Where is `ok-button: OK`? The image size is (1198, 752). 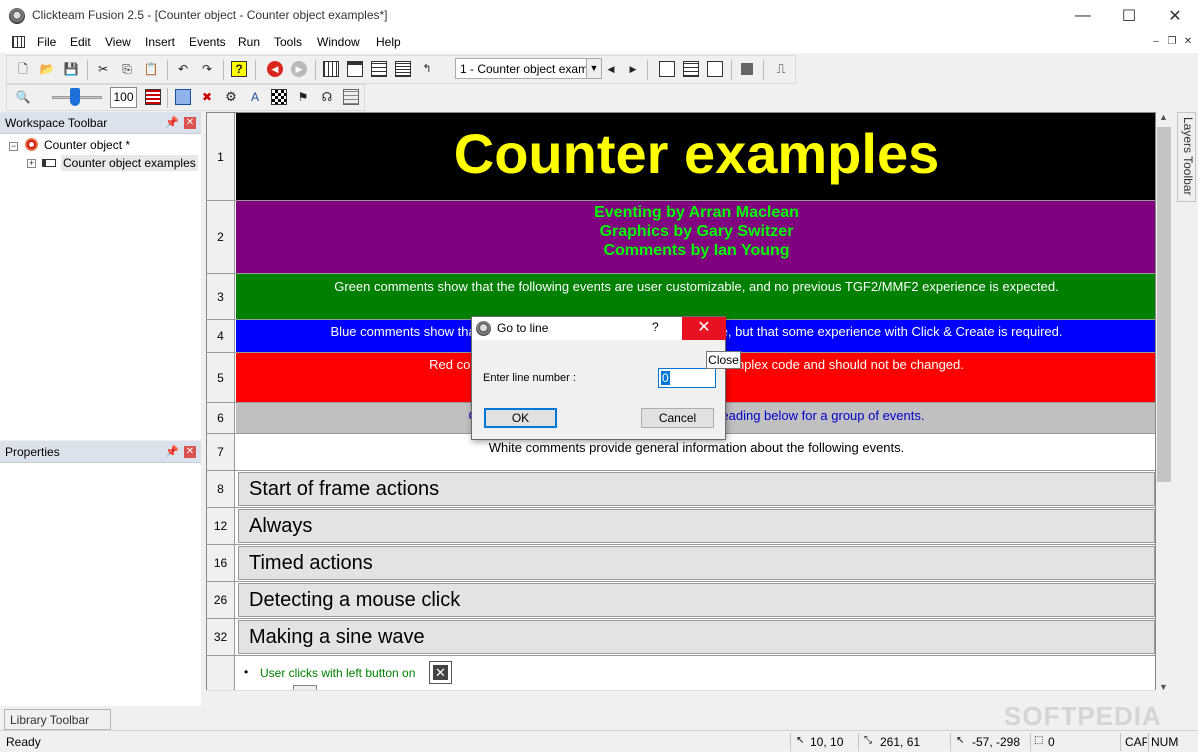 ok-button: OK is located at coordinates (520, 418).